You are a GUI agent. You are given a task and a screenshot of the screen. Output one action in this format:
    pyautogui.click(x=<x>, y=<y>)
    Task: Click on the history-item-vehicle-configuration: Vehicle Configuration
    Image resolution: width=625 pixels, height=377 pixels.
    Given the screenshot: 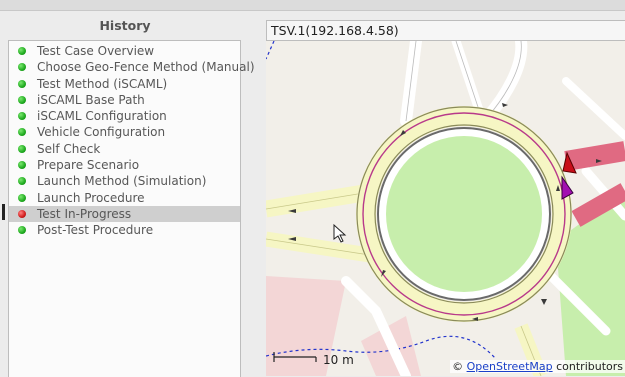 What is the action you would take?
    pyautogui.click(x=124, y=132)
    